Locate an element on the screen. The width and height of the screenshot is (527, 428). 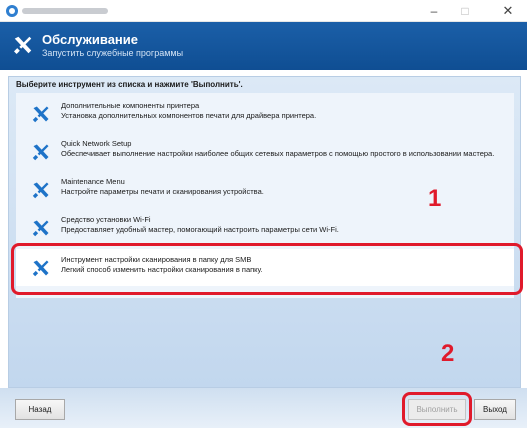
tool-item-title: Quick Network Setup is located at coordinates (96, 143).